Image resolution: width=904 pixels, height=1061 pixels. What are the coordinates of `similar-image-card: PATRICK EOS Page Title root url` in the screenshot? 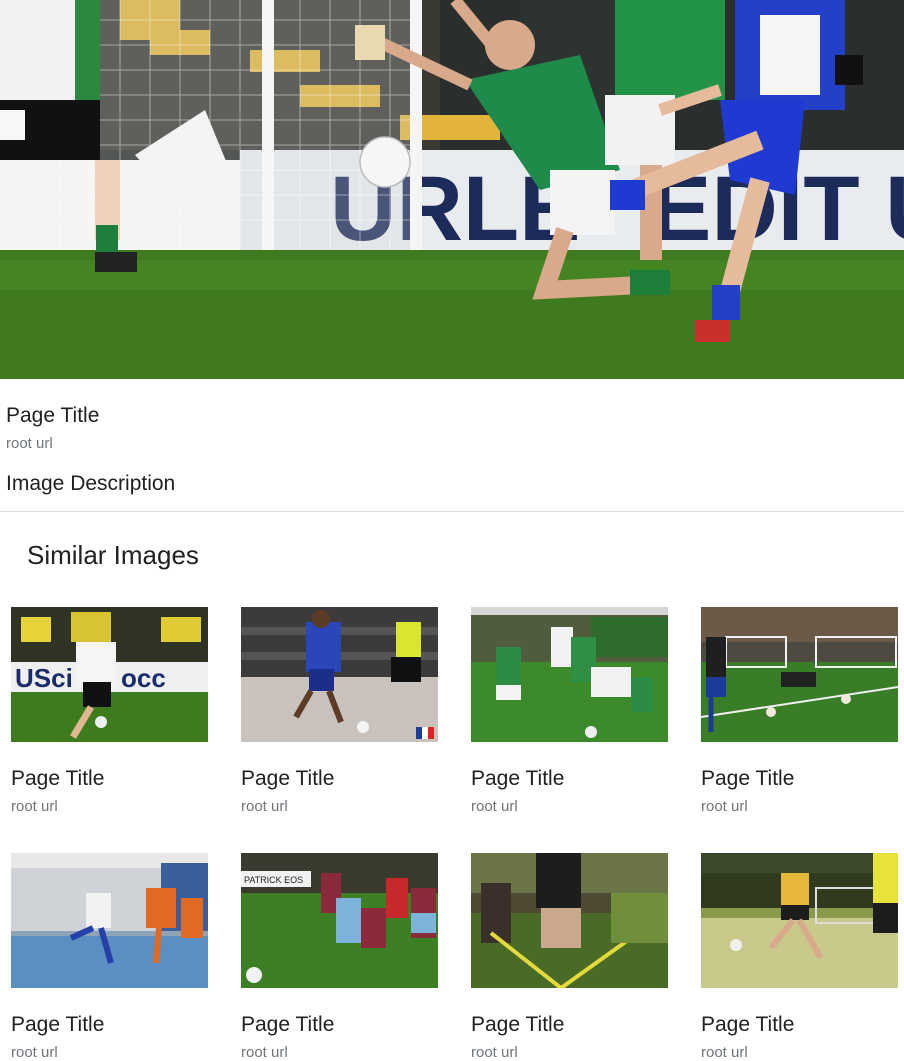 It's located at (339, 957).